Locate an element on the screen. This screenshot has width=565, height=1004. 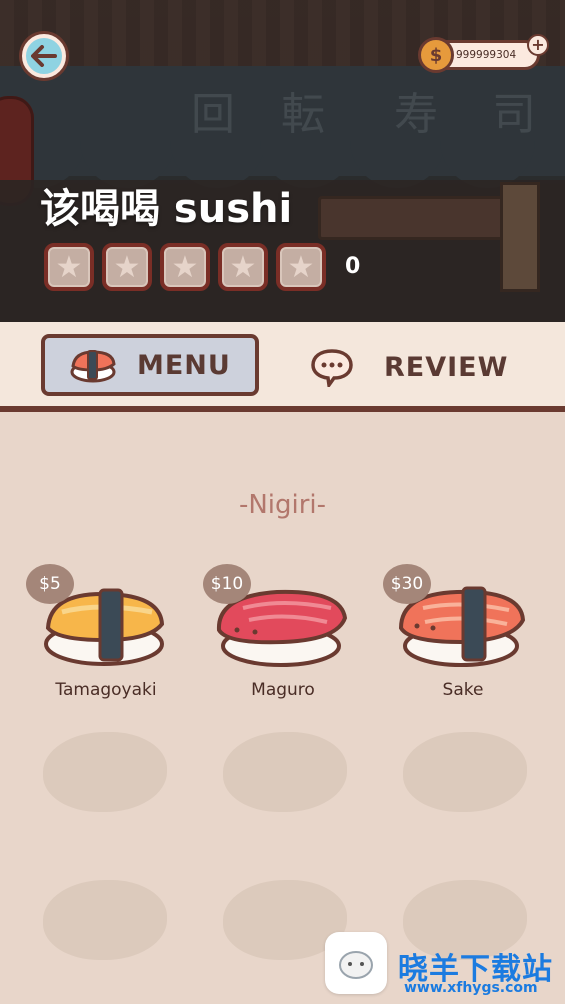
rating-stars: ★ ★ ★ ★ ★ is located at coordinates (185, 267).